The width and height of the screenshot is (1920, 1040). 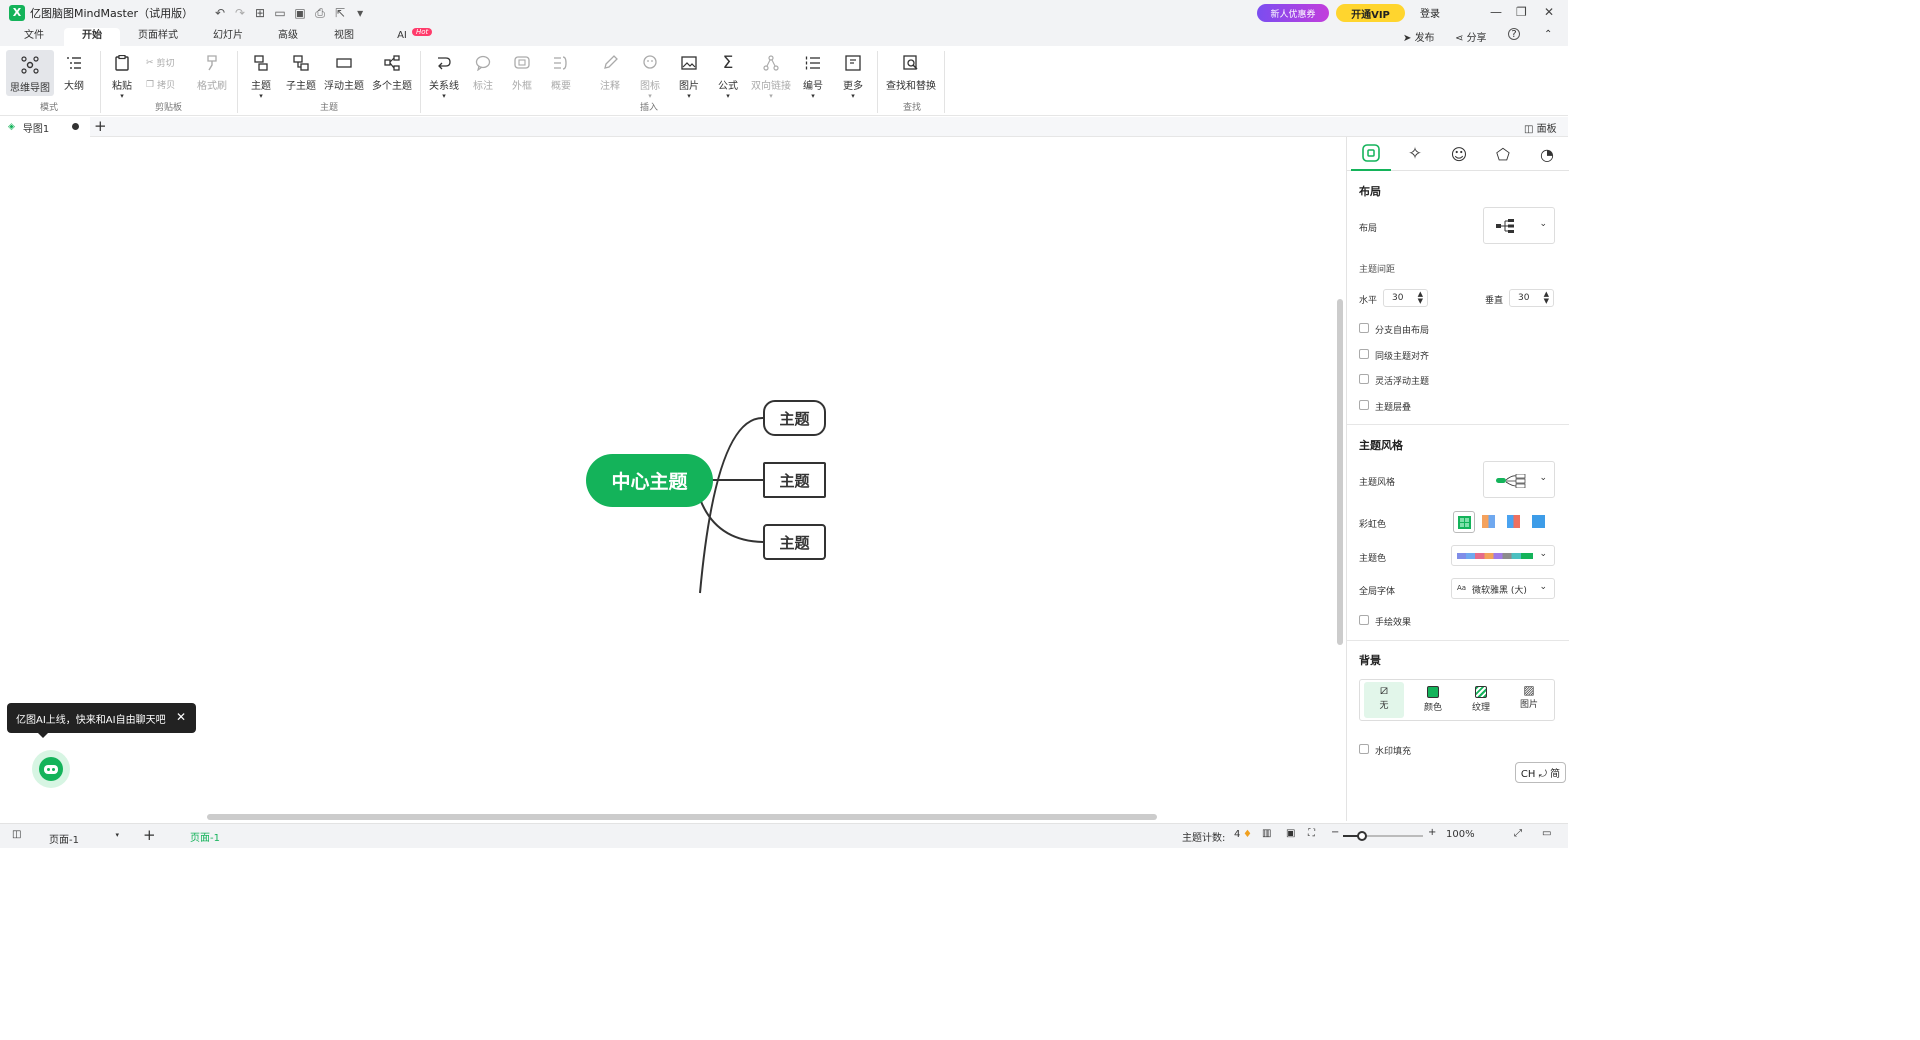 What do you see at coordinates (1364, 354) in the screenshot?
I see `align-siblings-checkbox` at bounding box center [1364, 354].